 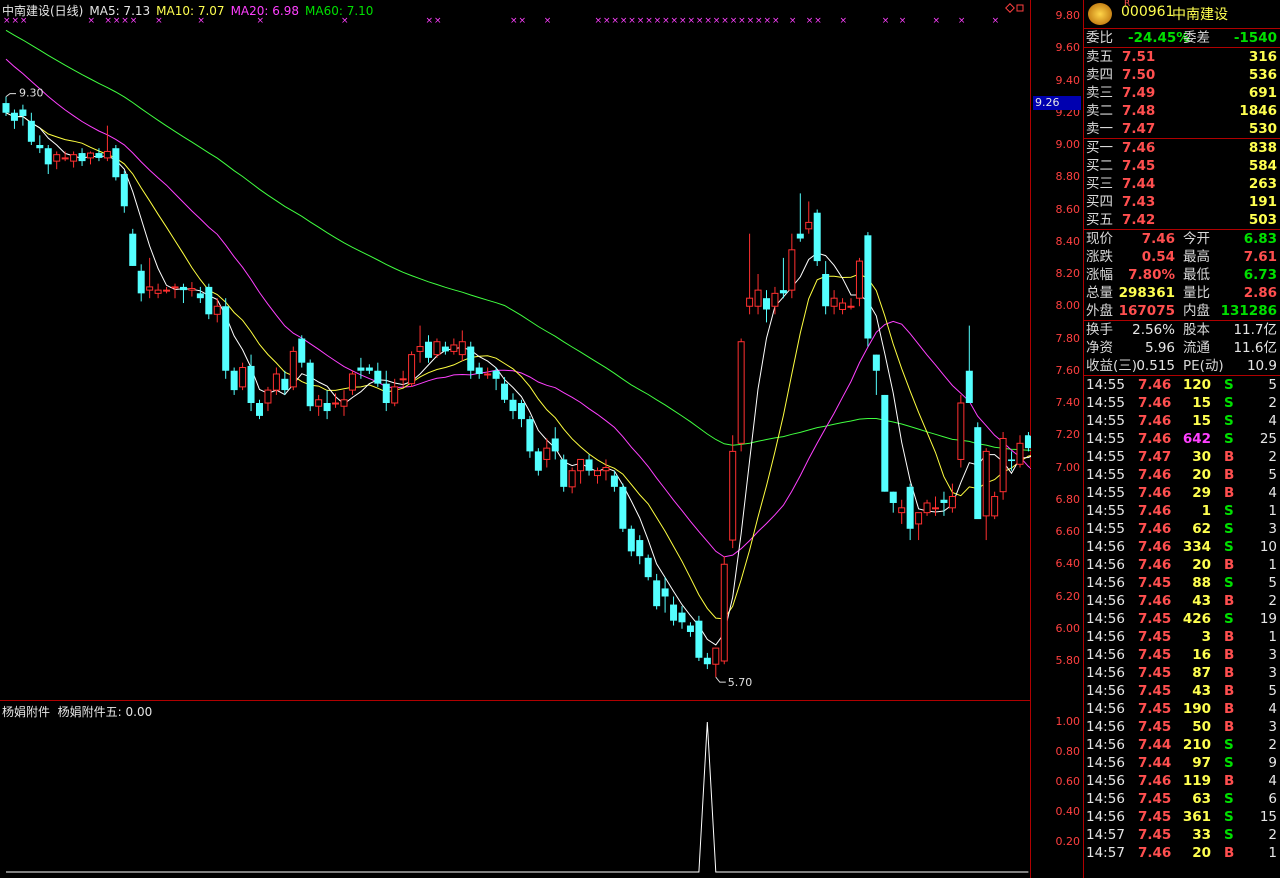 I want to click on stat-value: 7.46, so click(x=1158, y=239).